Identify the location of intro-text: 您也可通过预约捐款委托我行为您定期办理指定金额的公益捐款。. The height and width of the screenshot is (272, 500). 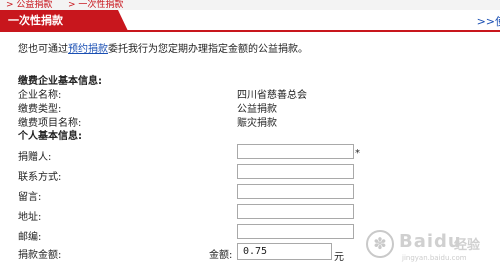
(163, 47).